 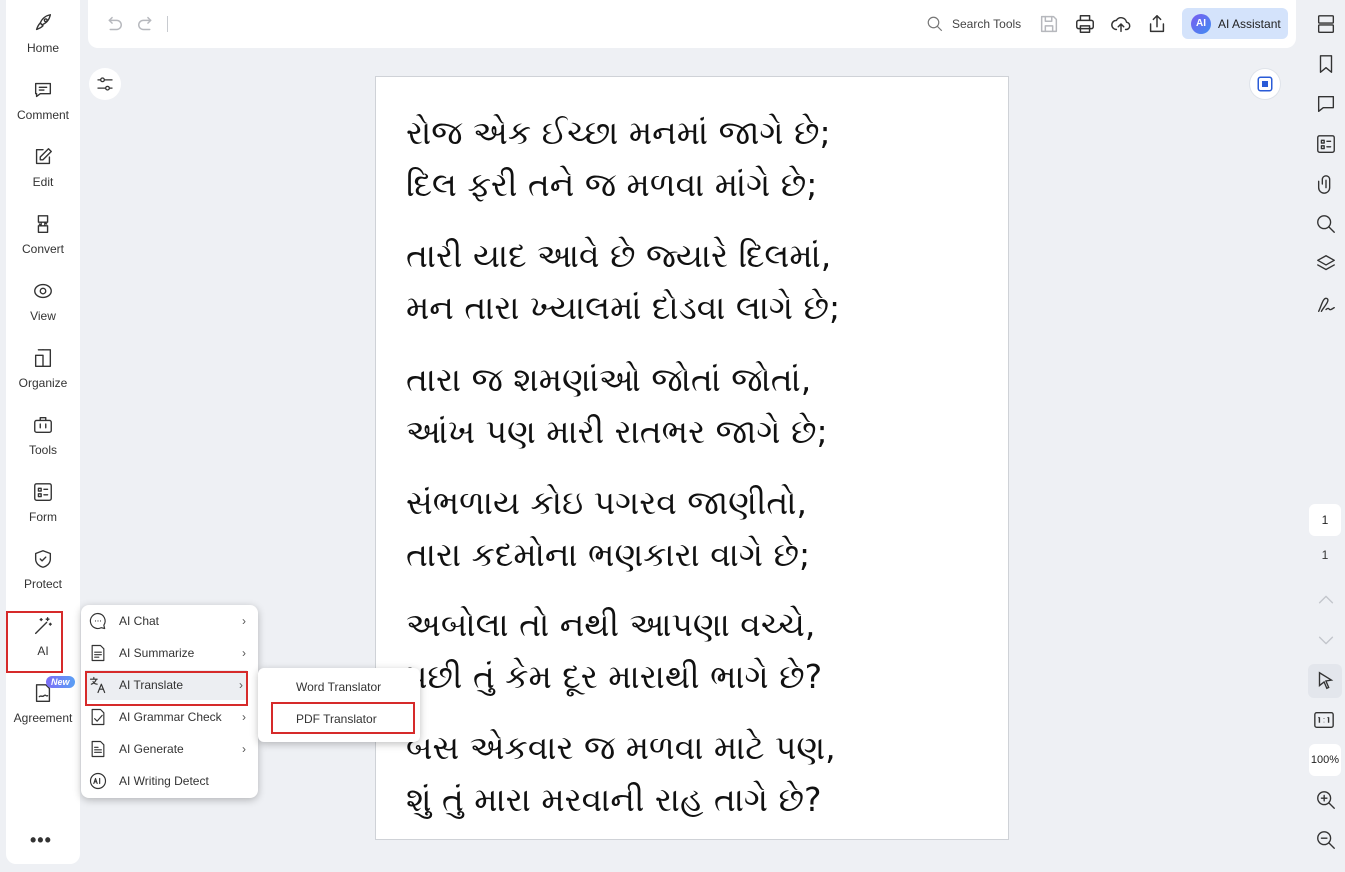 I want to click on share-icon, so click(x=1157, y=24).